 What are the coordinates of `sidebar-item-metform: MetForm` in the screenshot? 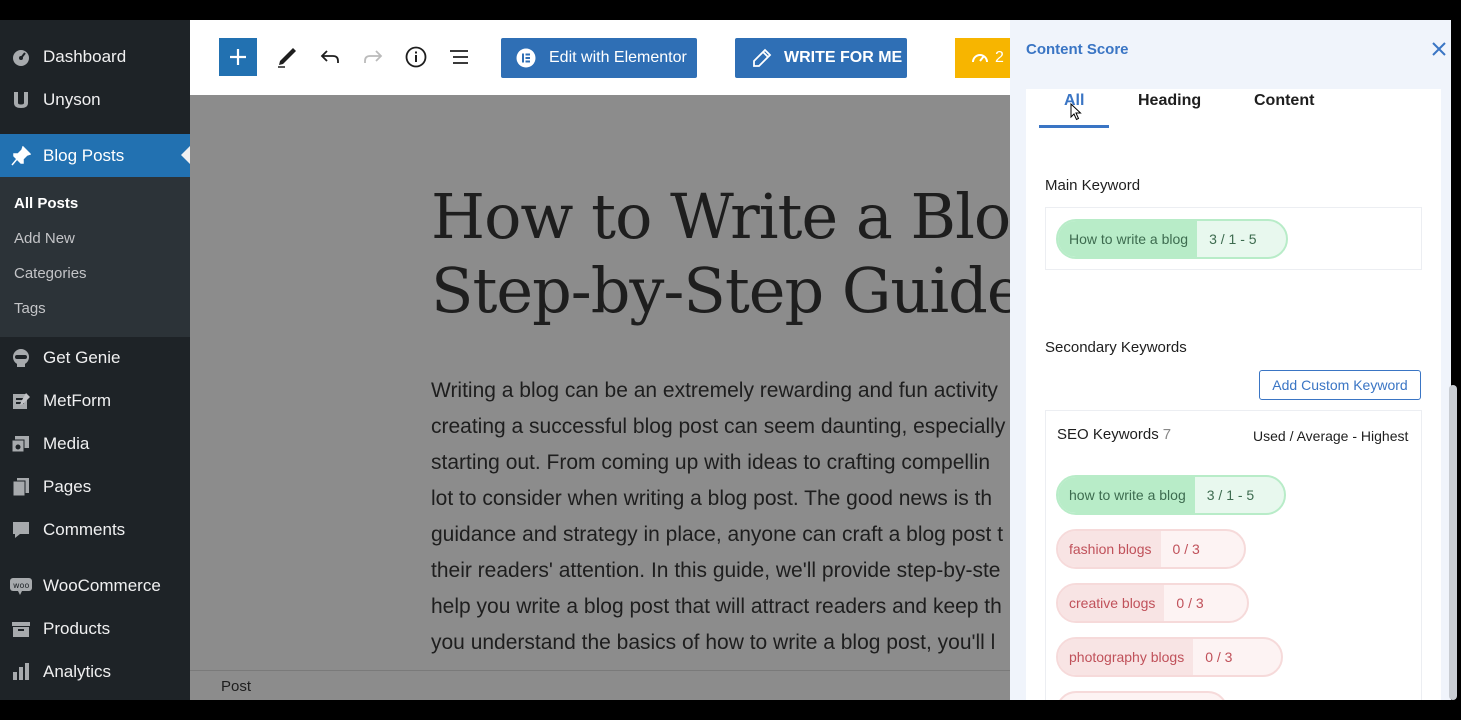 It's located at (95, 401).